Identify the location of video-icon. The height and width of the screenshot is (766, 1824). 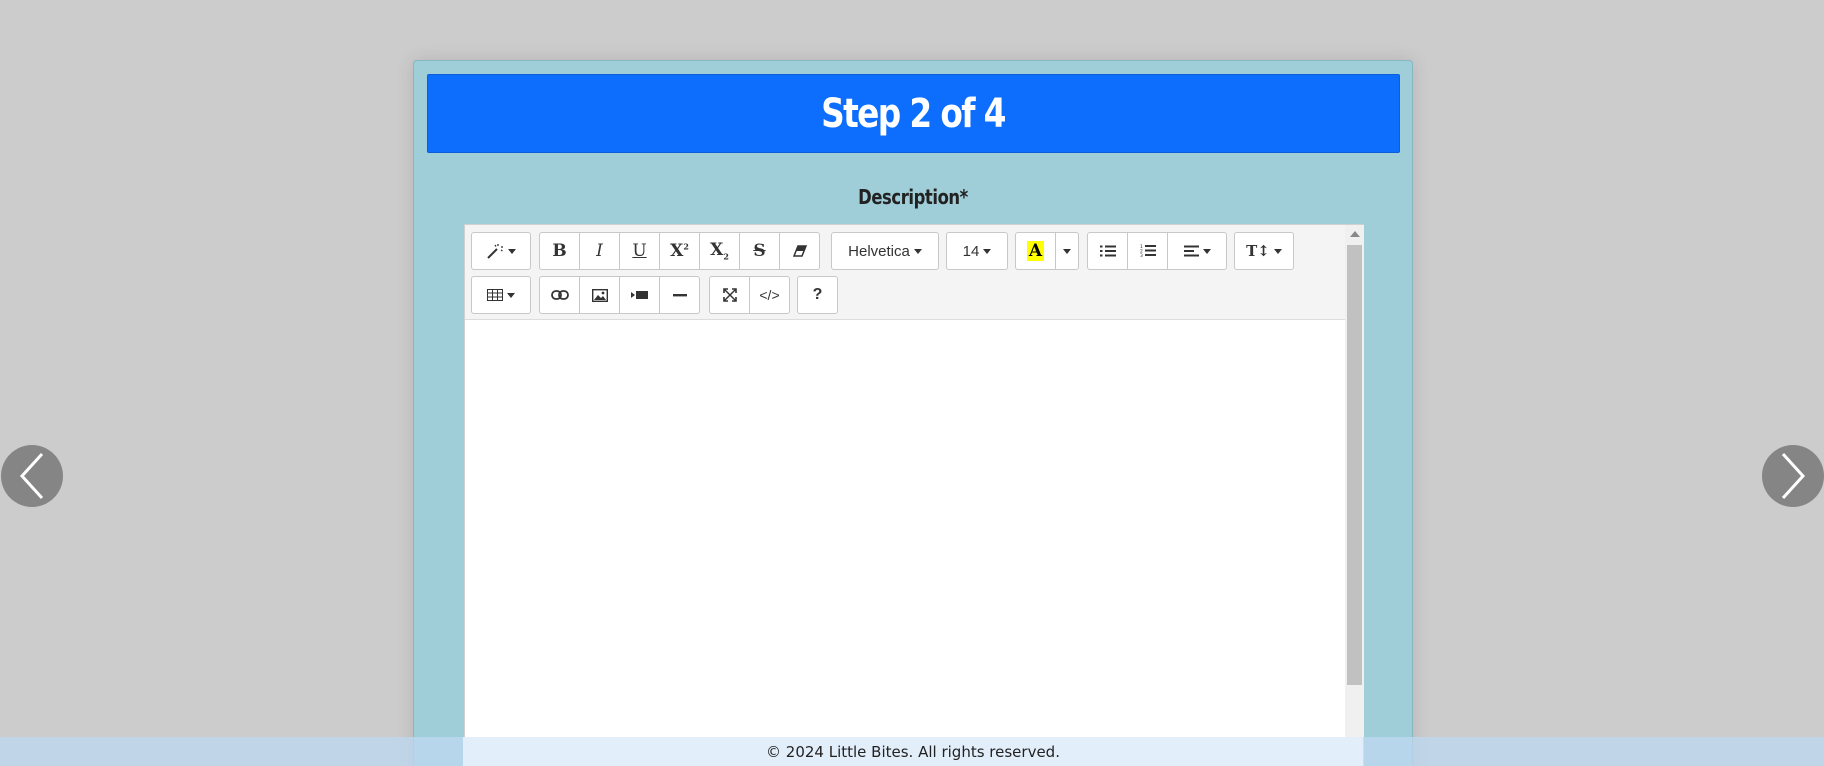
(639, 295).